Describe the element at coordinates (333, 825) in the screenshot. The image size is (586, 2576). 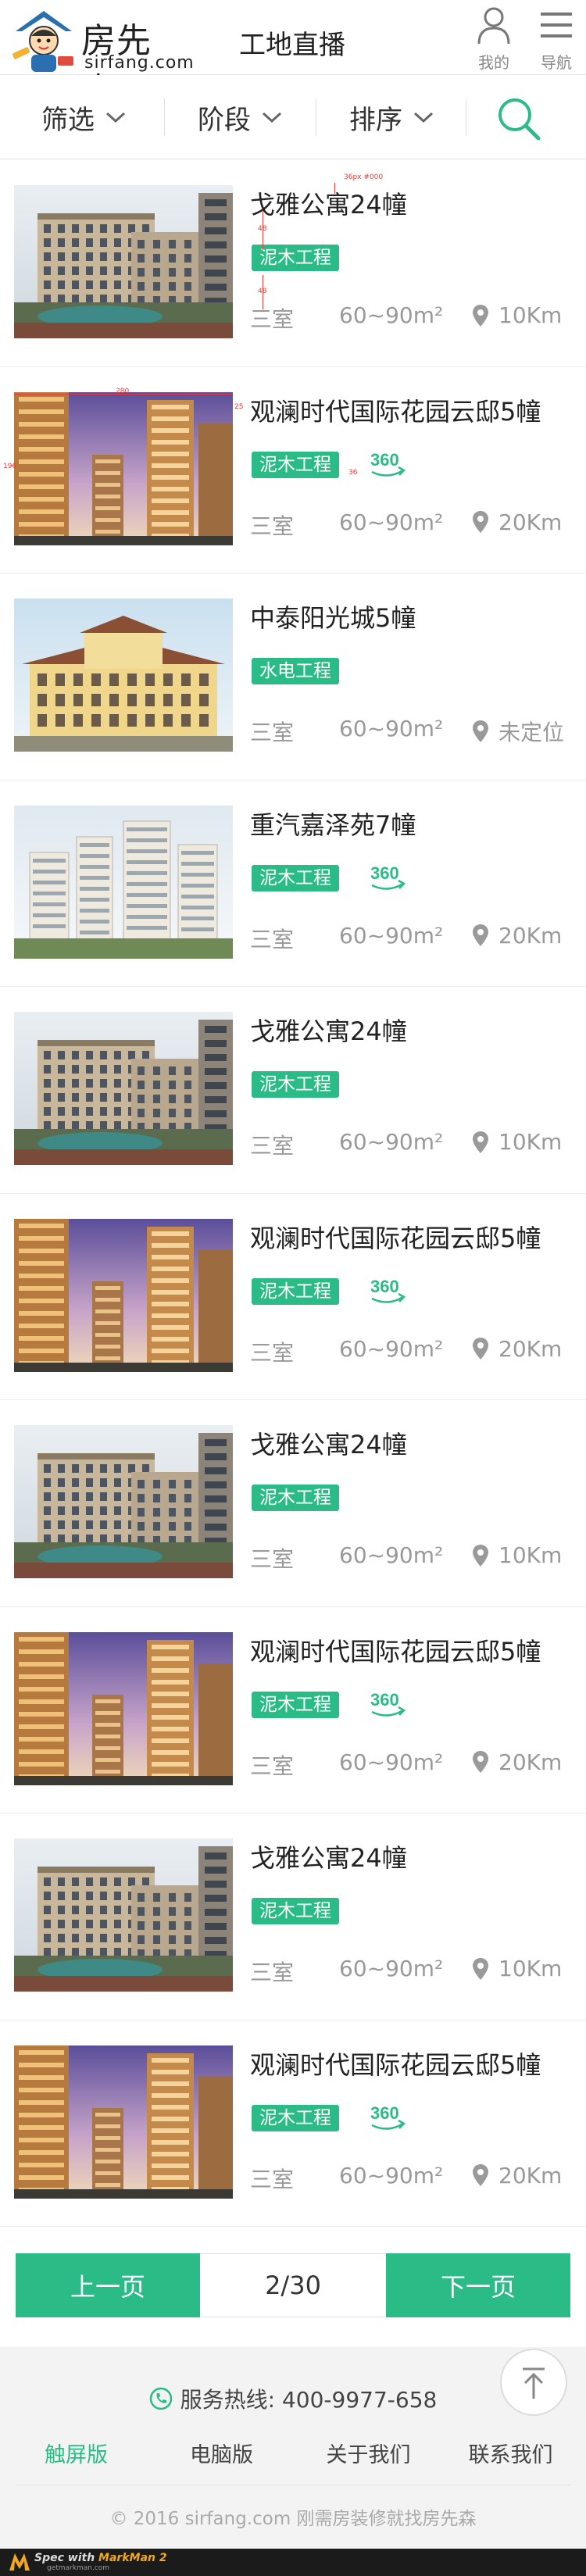
I see `project-name: 重汽嘉泽苑7幢` at that location.